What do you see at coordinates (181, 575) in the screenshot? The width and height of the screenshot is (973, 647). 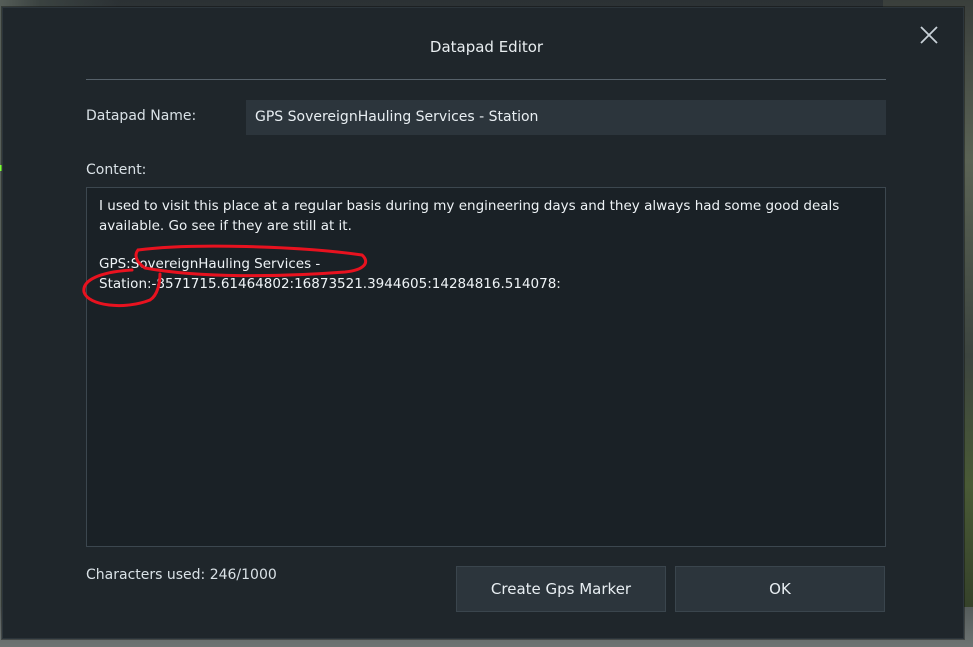 I see `characters-used-counter: Characters used: 246/1000` at bounding box center [181, 575].